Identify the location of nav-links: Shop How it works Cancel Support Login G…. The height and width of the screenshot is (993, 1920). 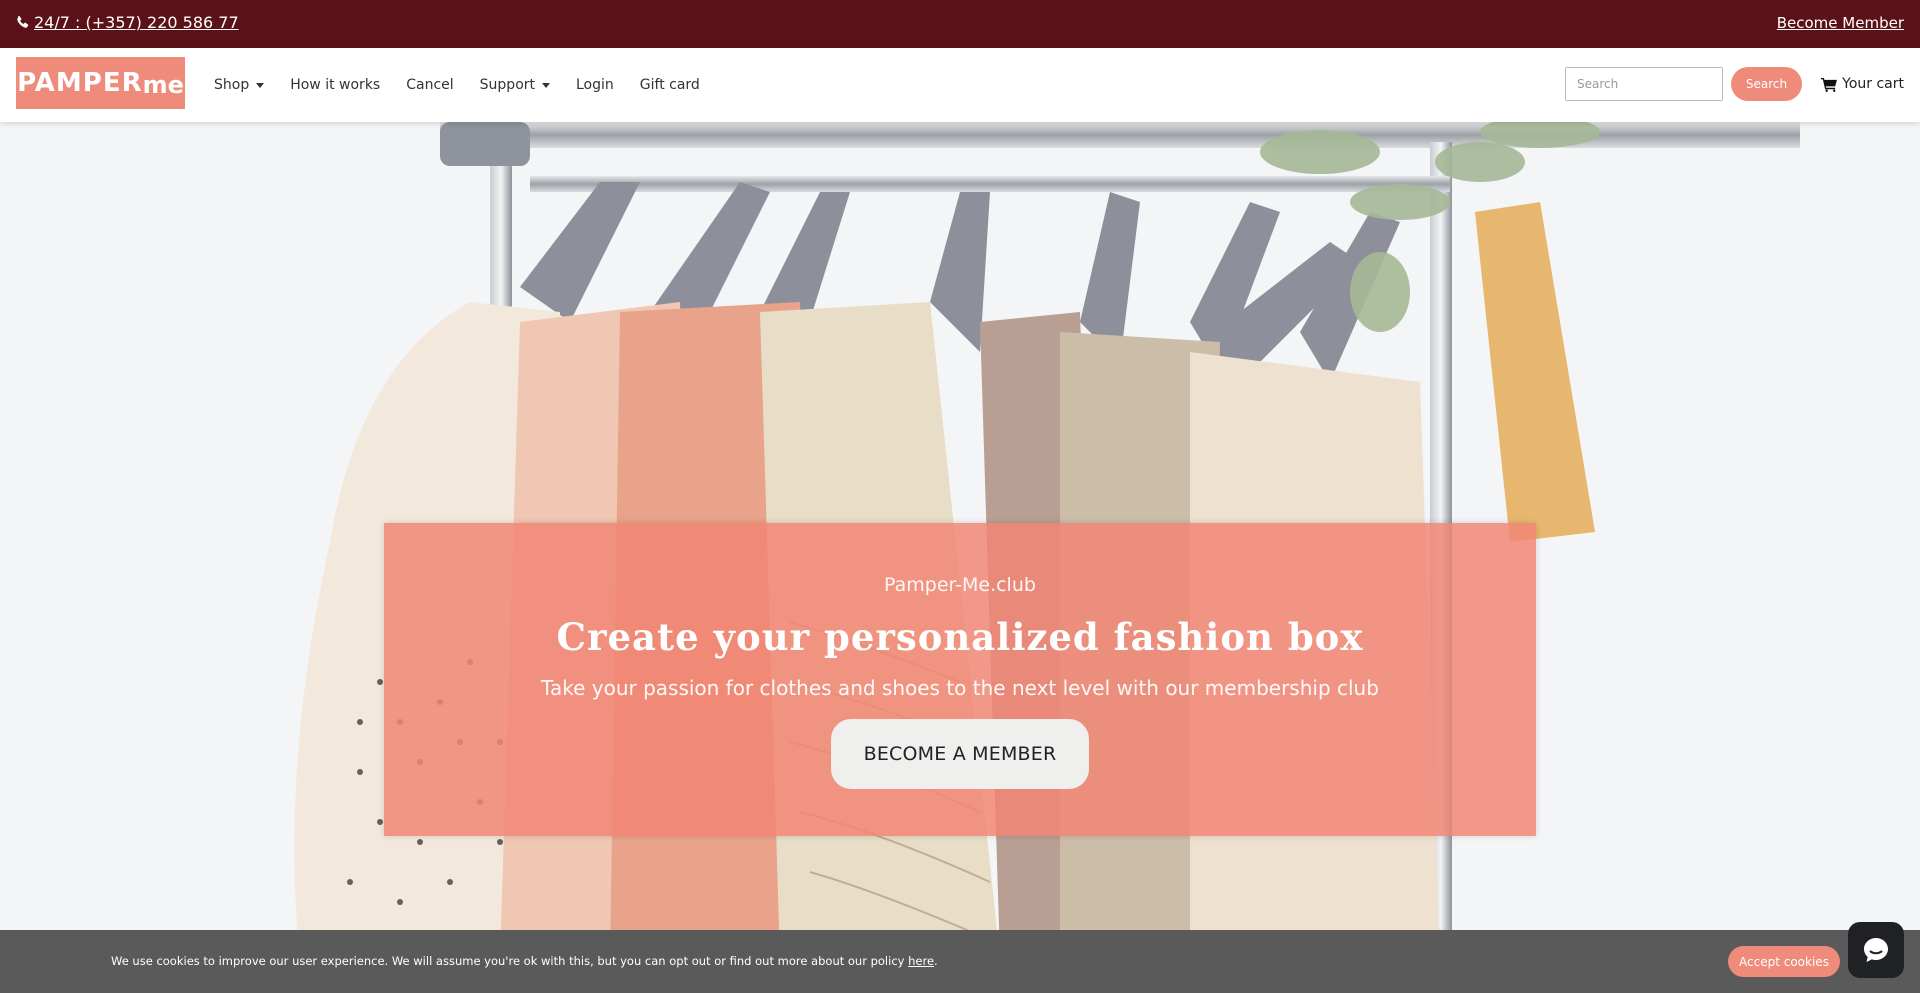
(470, 85).